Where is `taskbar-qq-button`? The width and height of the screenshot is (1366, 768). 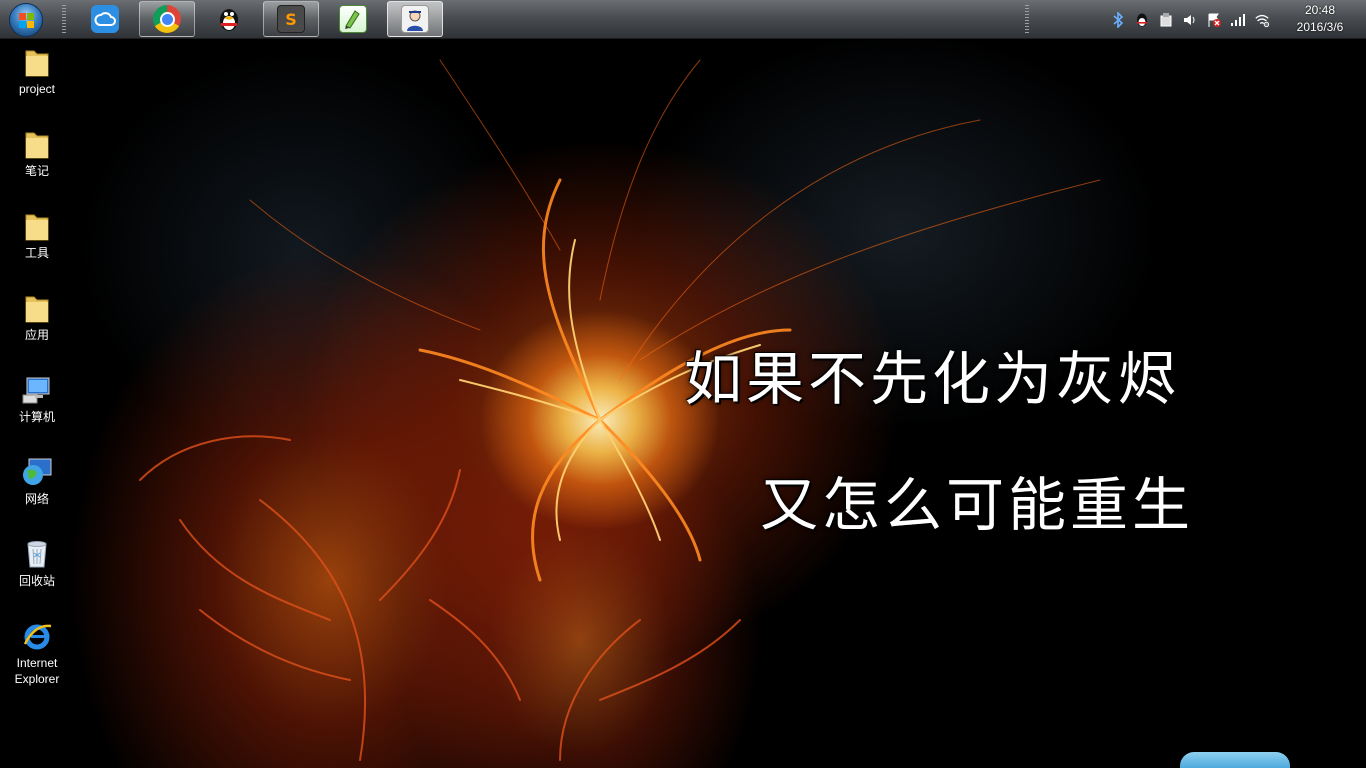
taskbar-qq-button is located at coordinates (229, 19).